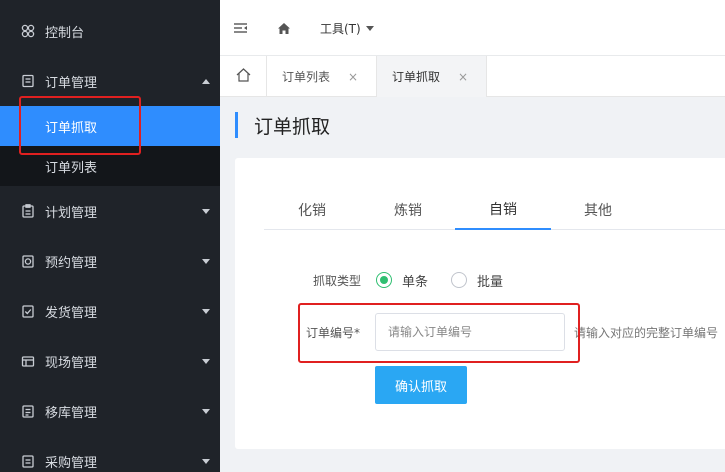 Image resolution: width=725 pixels, height=472 pixels. Describe the element at coordinates (71, 213) in the screenshot. I see `sidebar-item-label: 计划管理` at that location.